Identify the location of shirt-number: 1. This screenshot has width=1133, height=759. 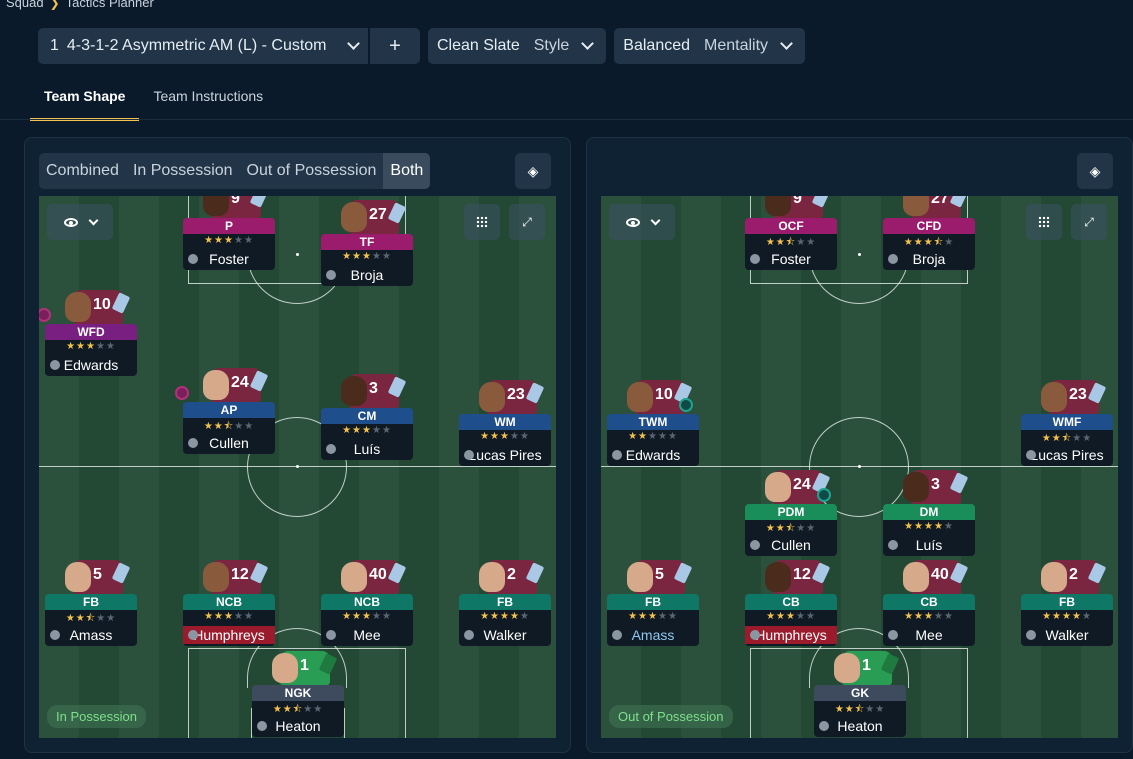
(304, 665).